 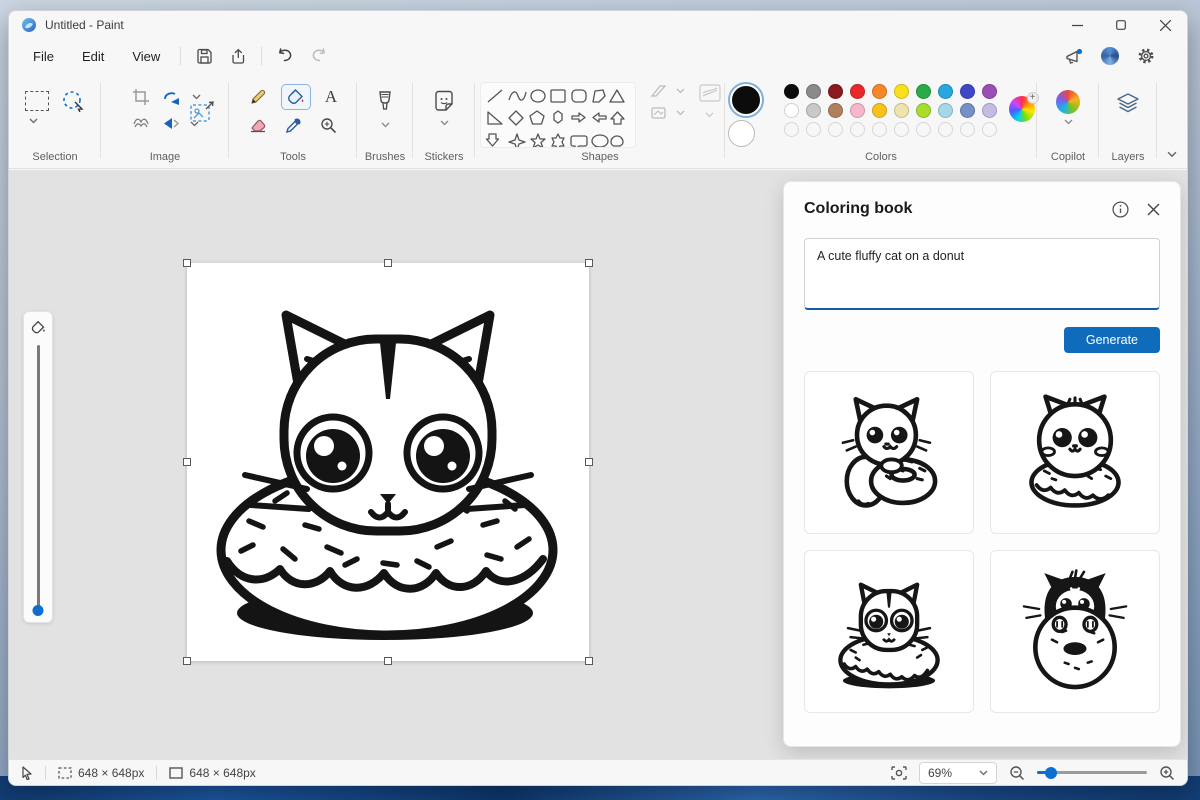 I want to click on copilot-chevron, so click(x=1068, y=122).